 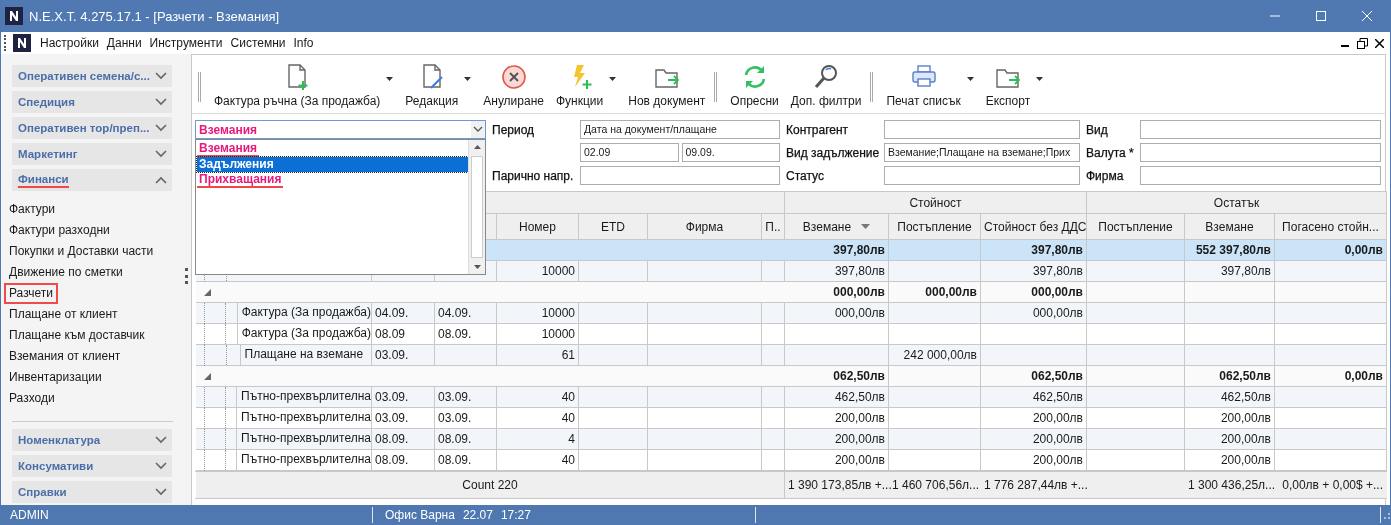 I want to click on sidebar-section: Финанси, so click(x=92, y=180).